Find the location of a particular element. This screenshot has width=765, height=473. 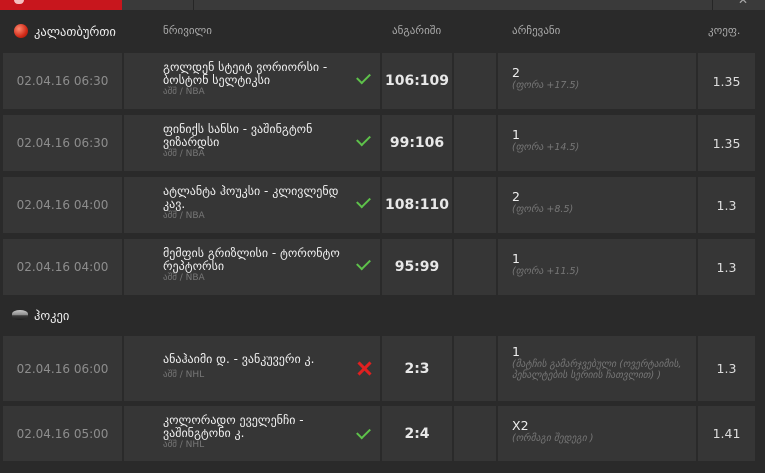

match-score: 95:99 is located at coordinates (417, 267).